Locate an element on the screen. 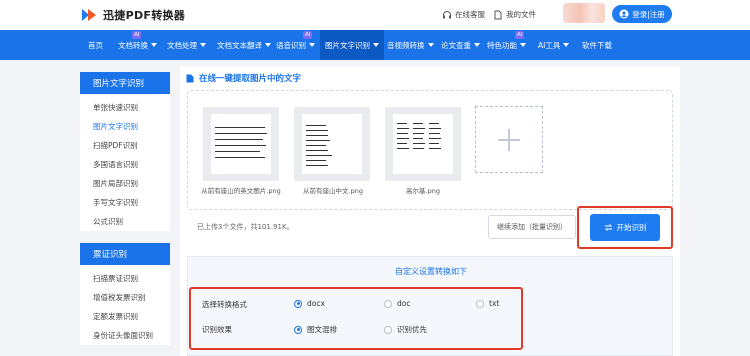 This screenshot has width=750, height=356. nav-av-convert: 音视频转换 is located at coordinates (410, 45).